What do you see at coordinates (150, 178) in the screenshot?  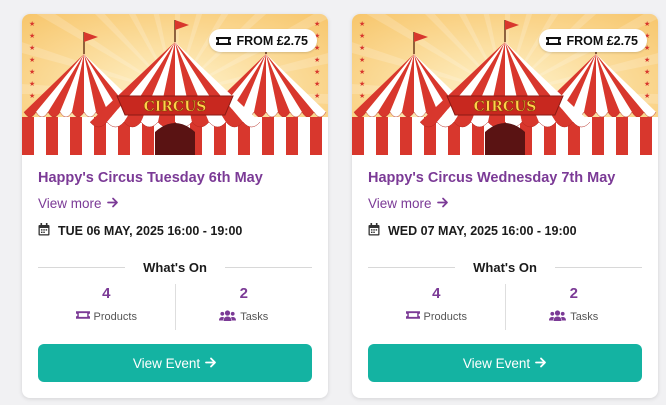 I see `event-title: Happy's Circus Tuesday 6th May` at bounding box center [150, 178].